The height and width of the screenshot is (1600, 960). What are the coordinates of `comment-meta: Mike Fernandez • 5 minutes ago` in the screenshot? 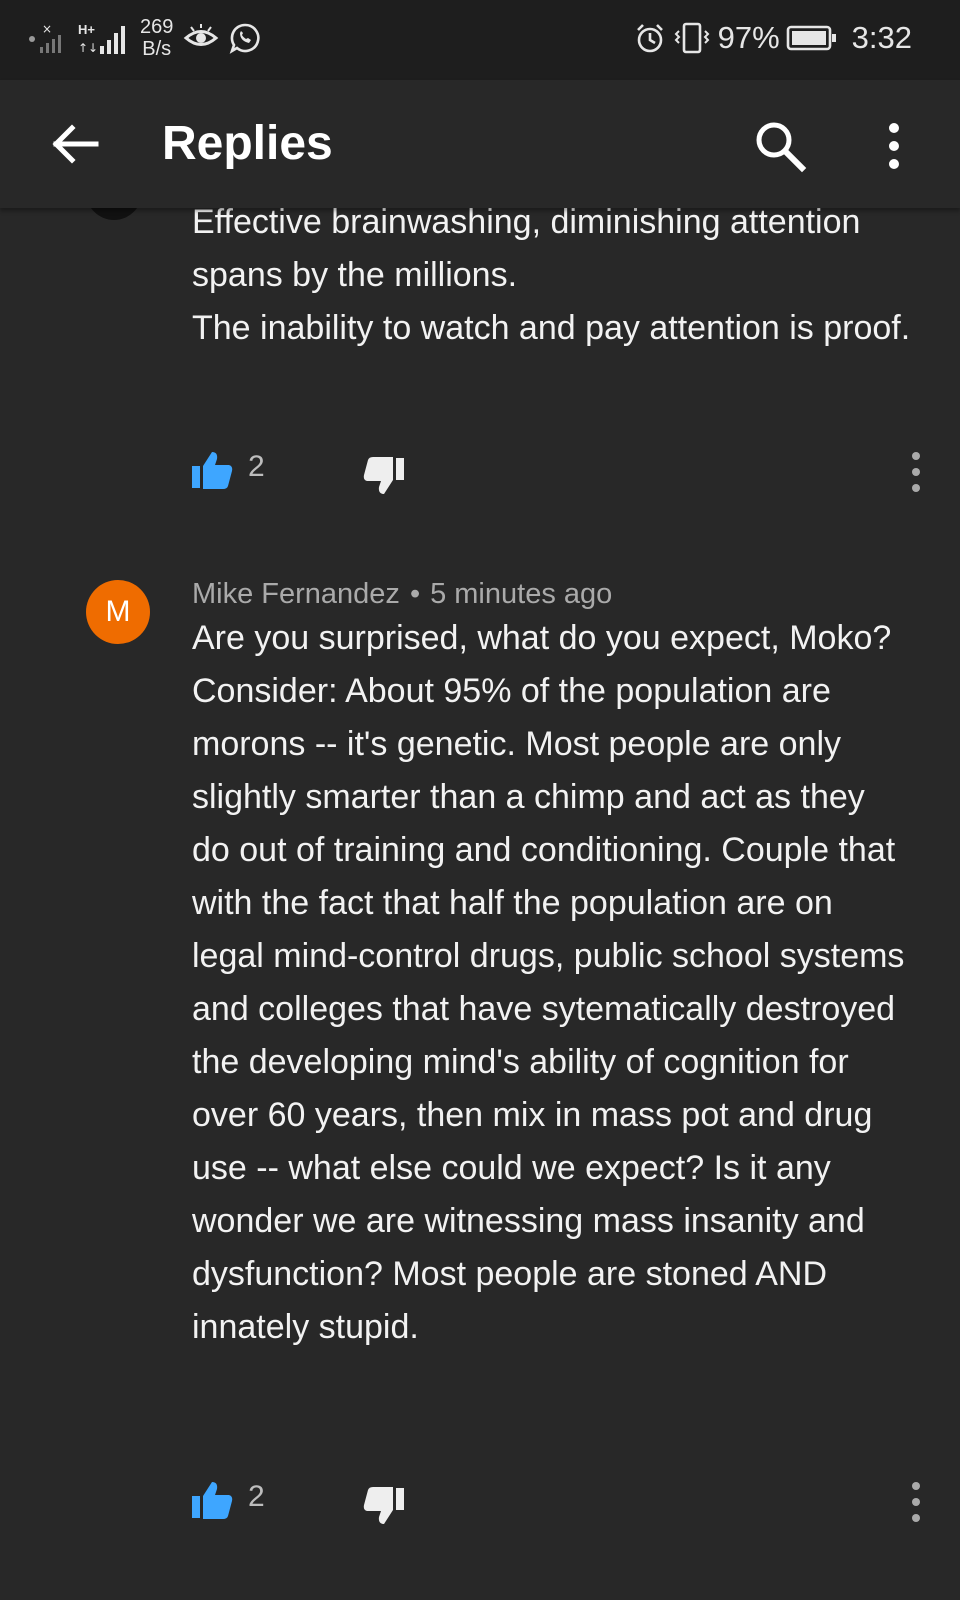 It's located at (402, 594).